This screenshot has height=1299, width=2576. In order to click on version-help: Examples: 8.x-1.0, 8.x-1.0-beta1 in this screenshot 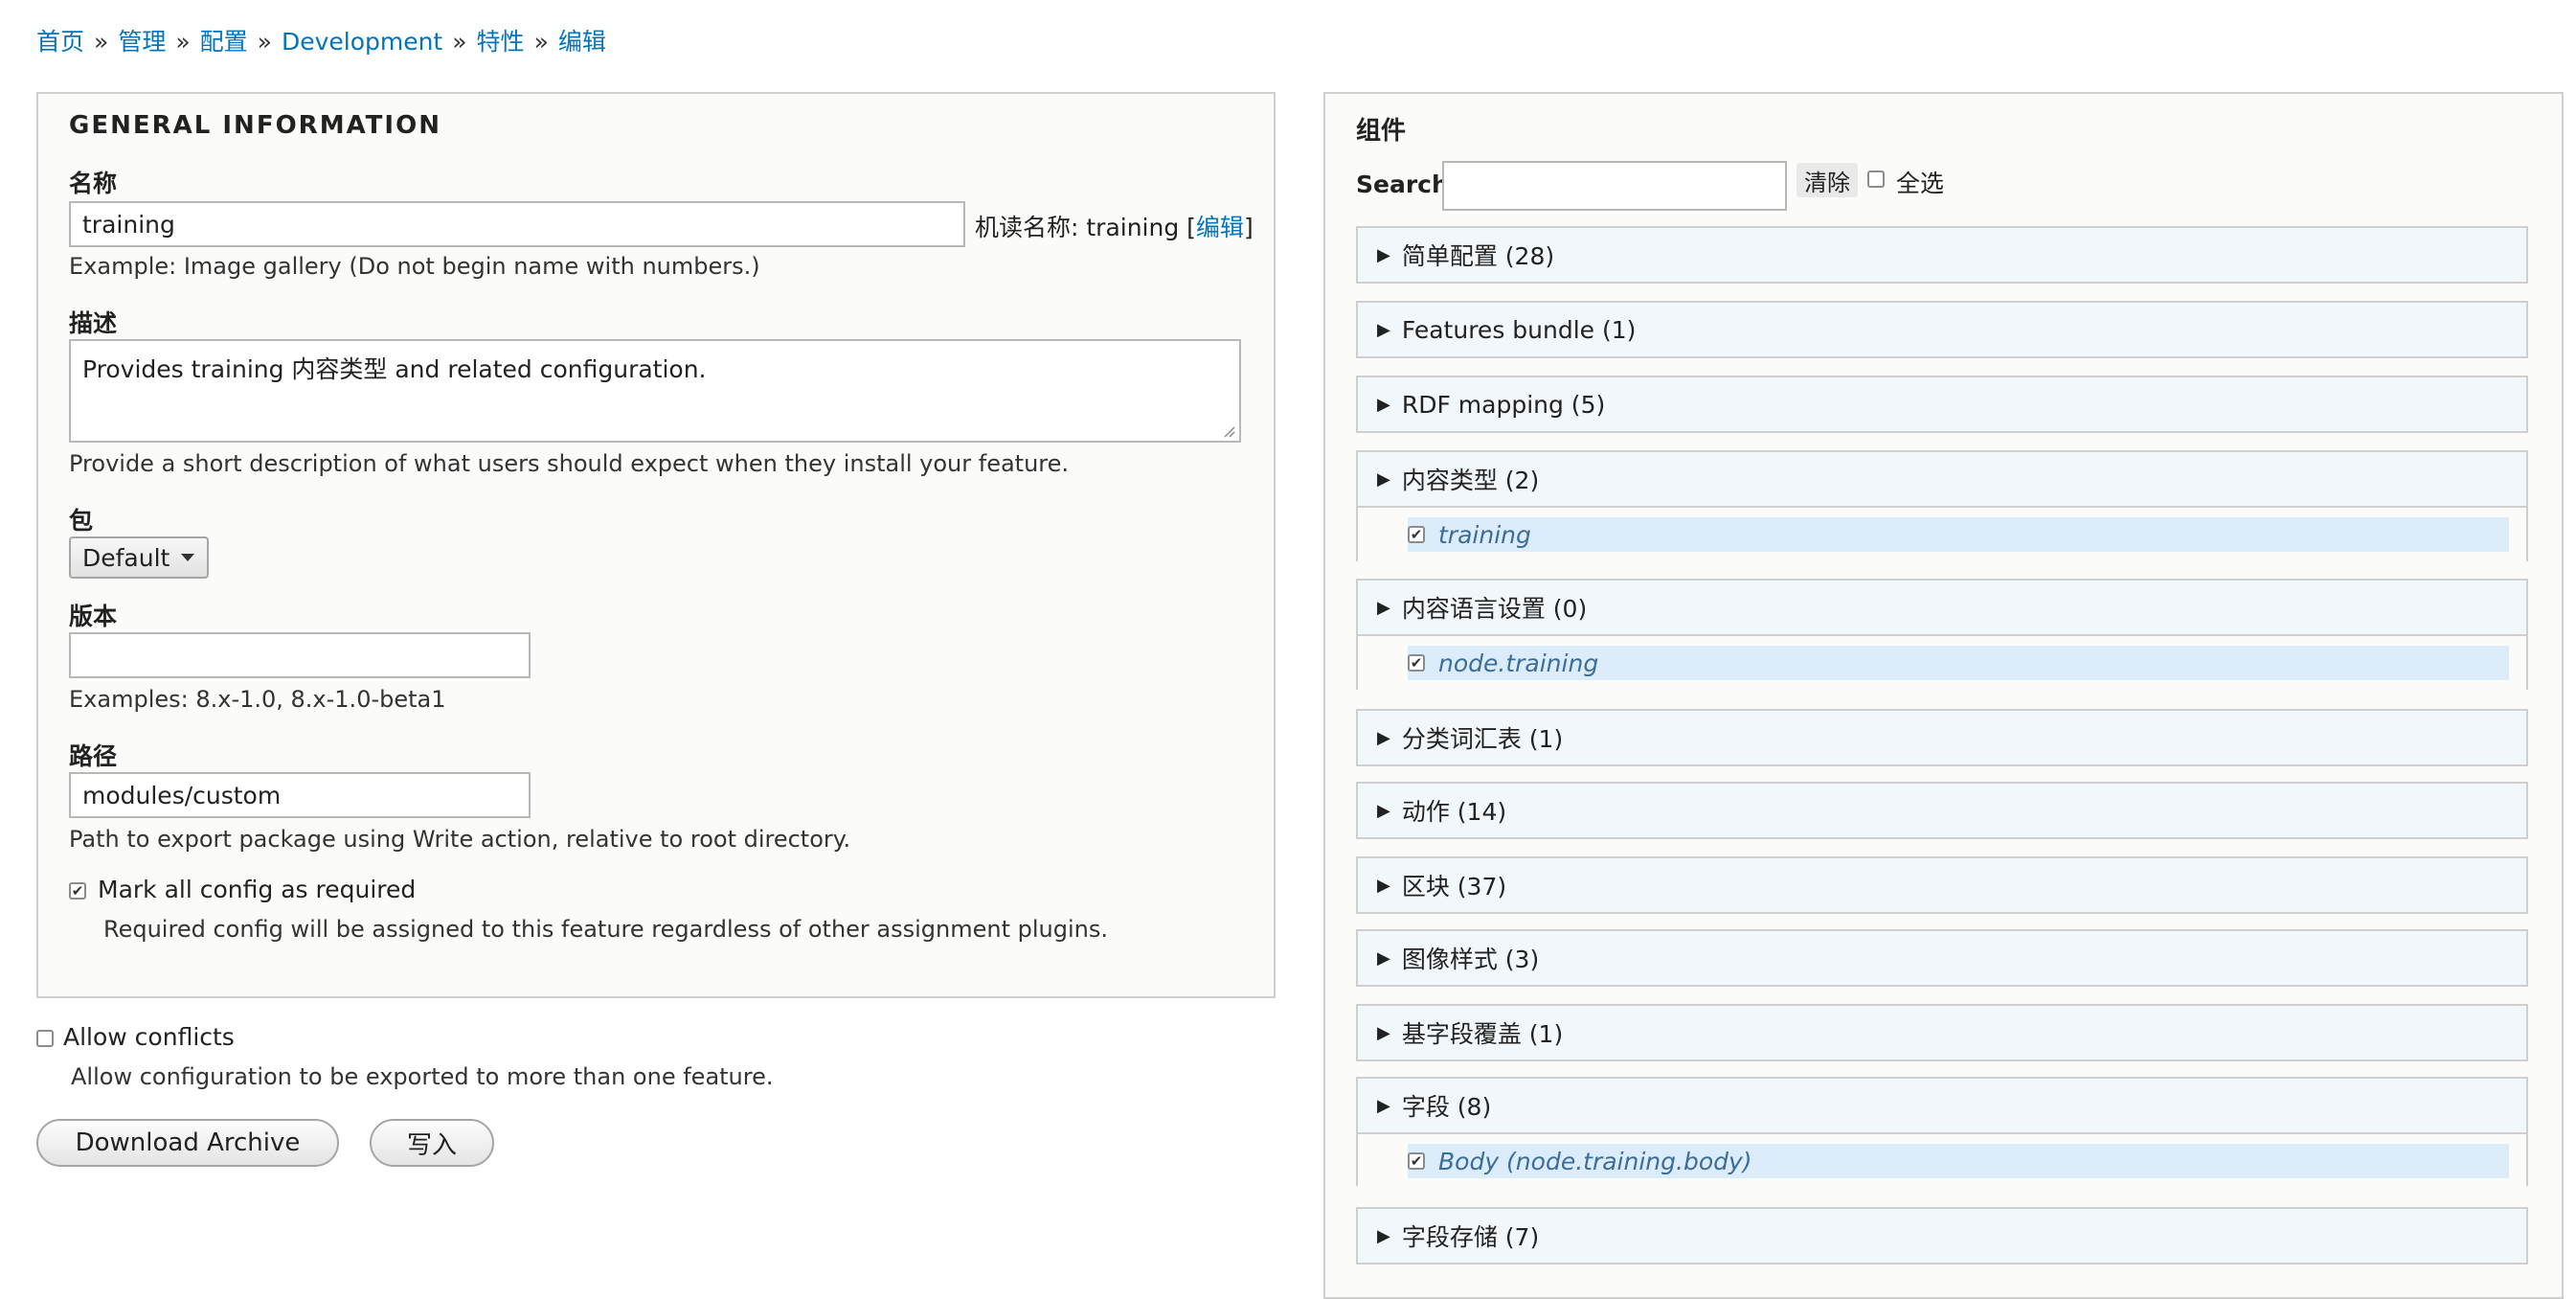, I will do `click(257, 699)`.